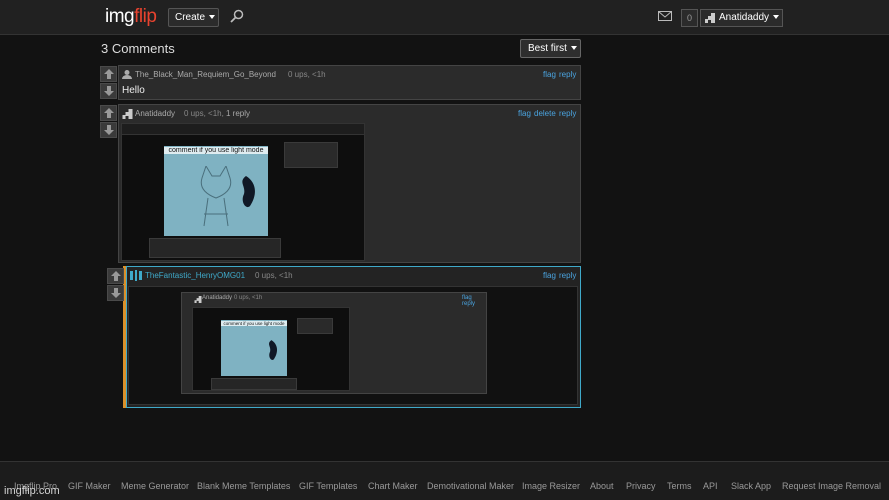 This screenshot has height=500, width=889. What do you see at coordinates (641, 486) in the screenshot?
I see `footer-link-privacy: Privacy` at bounding box center [641, 486].